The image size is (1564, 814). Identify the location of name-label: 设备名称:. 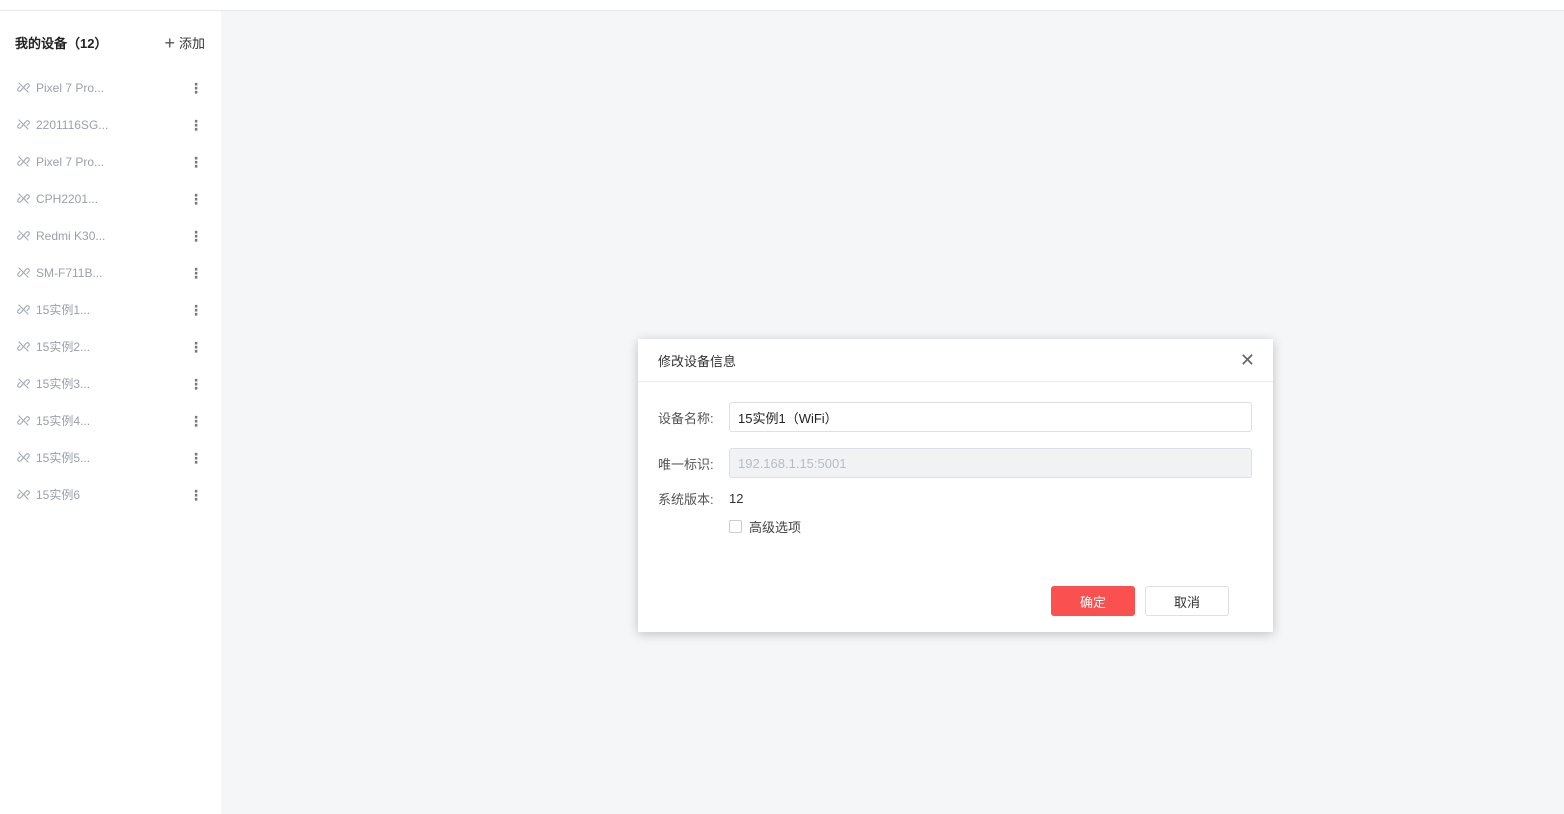
(686, 418).